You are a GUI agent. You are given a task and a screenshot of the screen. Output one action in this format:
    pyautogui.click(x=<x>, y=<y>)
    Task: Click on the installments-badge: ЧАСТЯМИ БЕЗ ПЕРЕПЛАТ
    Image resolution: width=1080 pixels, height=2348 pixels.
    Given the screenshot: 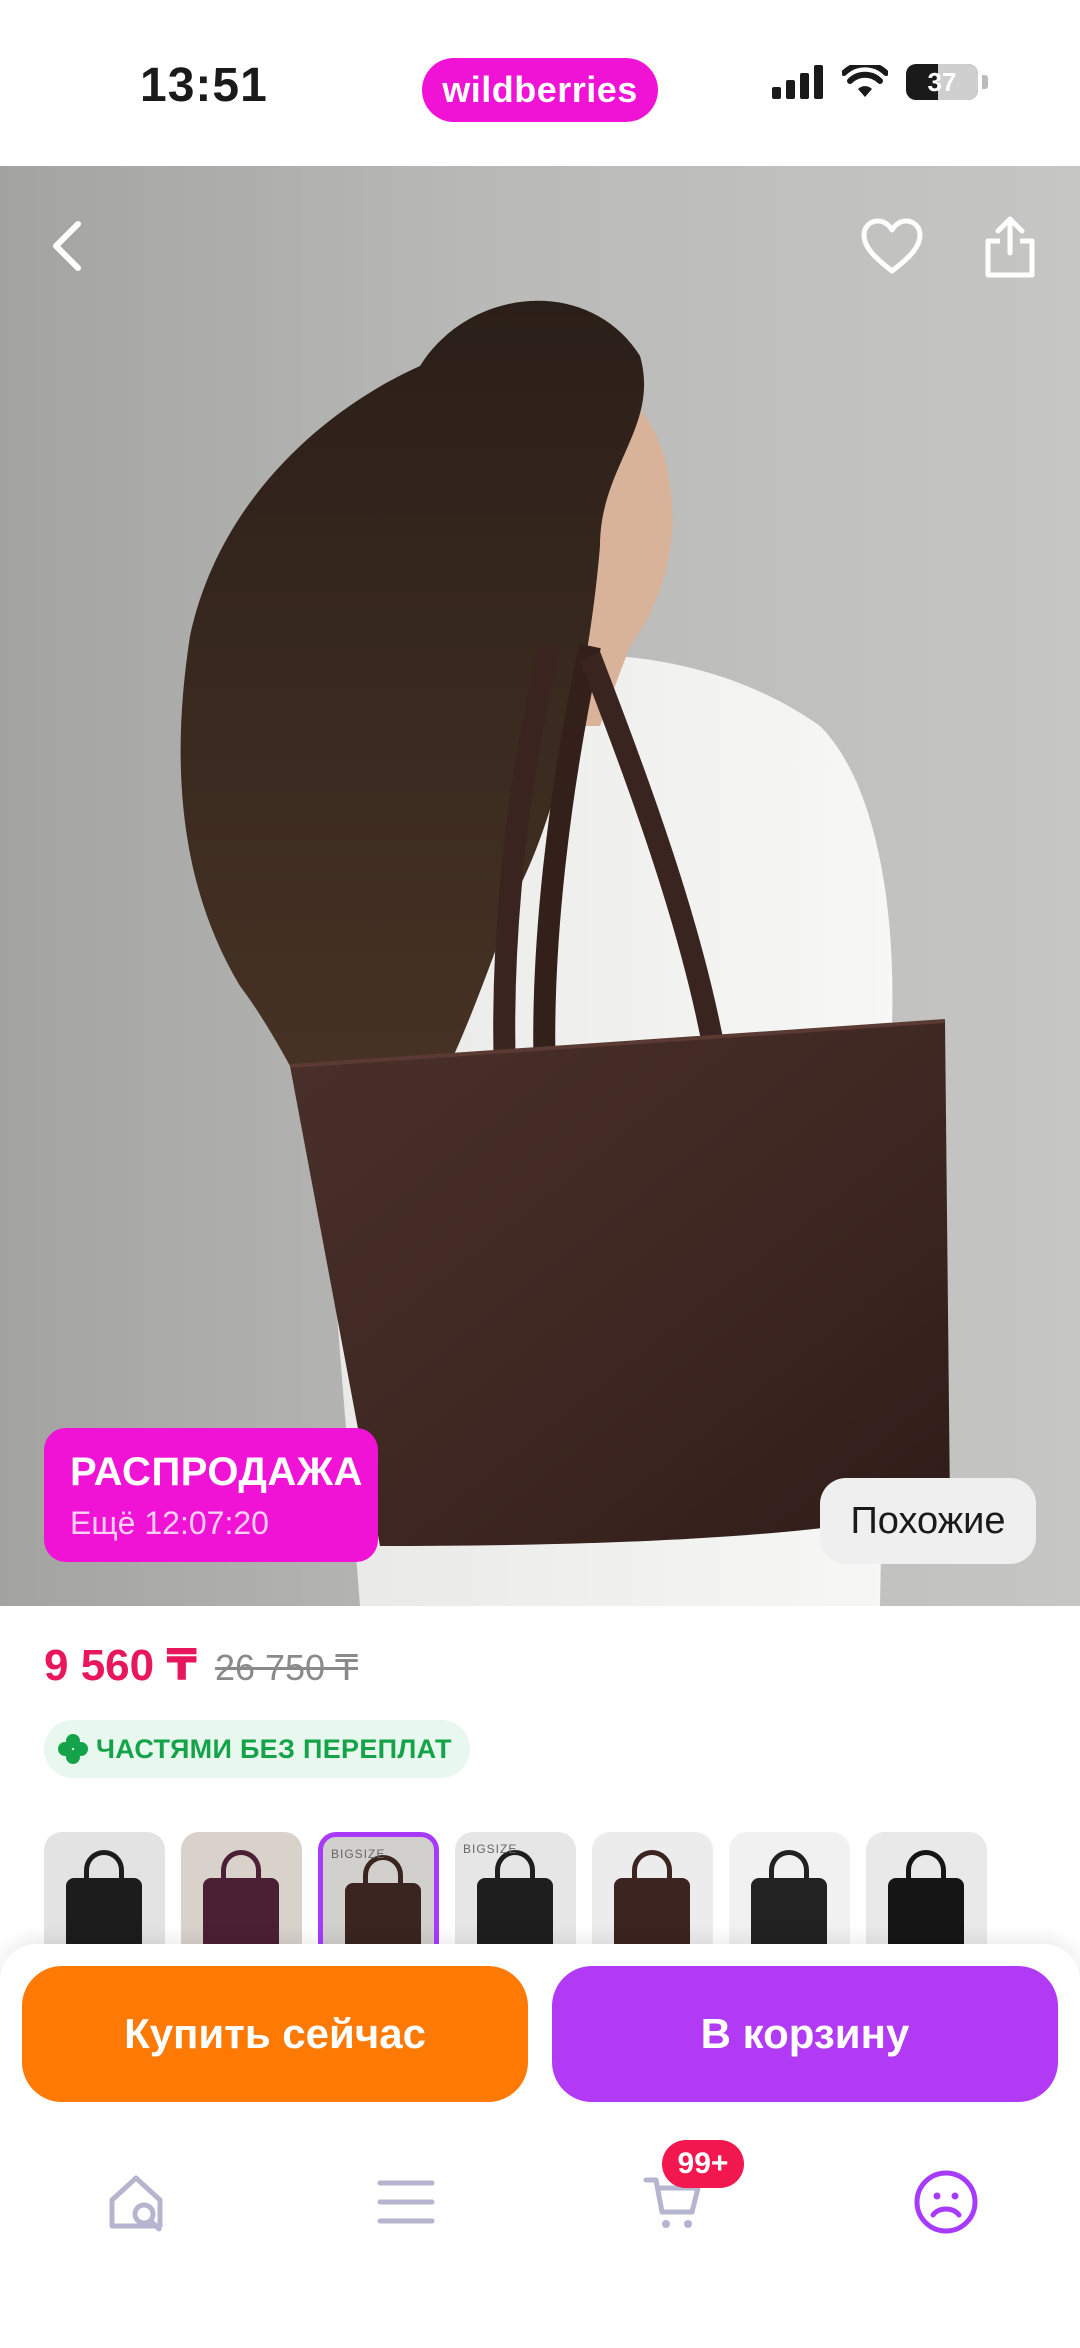 What is the action you would take?
    pyautogui.click(x=257, y=1749)
    